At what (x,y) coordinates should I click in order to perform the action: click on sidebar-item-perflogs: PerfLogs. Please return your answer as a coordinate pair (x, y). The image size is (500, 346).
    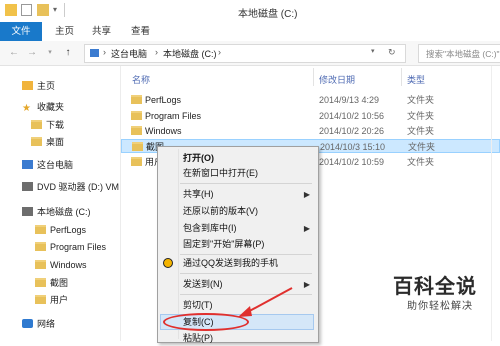
    Looking at the image, I should click on (60, 230).